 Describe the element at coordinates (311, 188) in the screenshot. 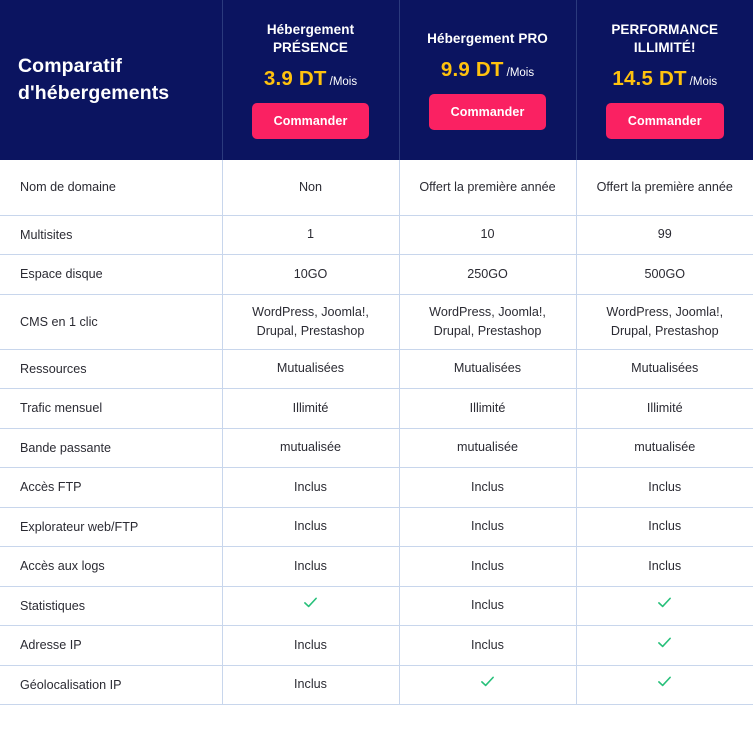

I see `feature-value: Non` at that location.